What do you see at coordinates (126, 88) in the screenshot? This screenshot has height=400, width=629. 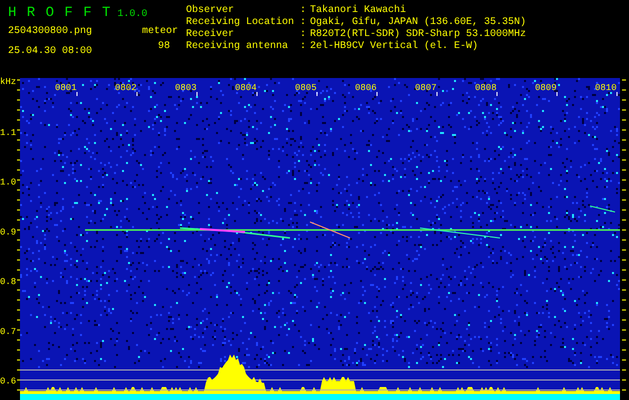 I see `time-label: 0802` at bounding box center [126, 88].